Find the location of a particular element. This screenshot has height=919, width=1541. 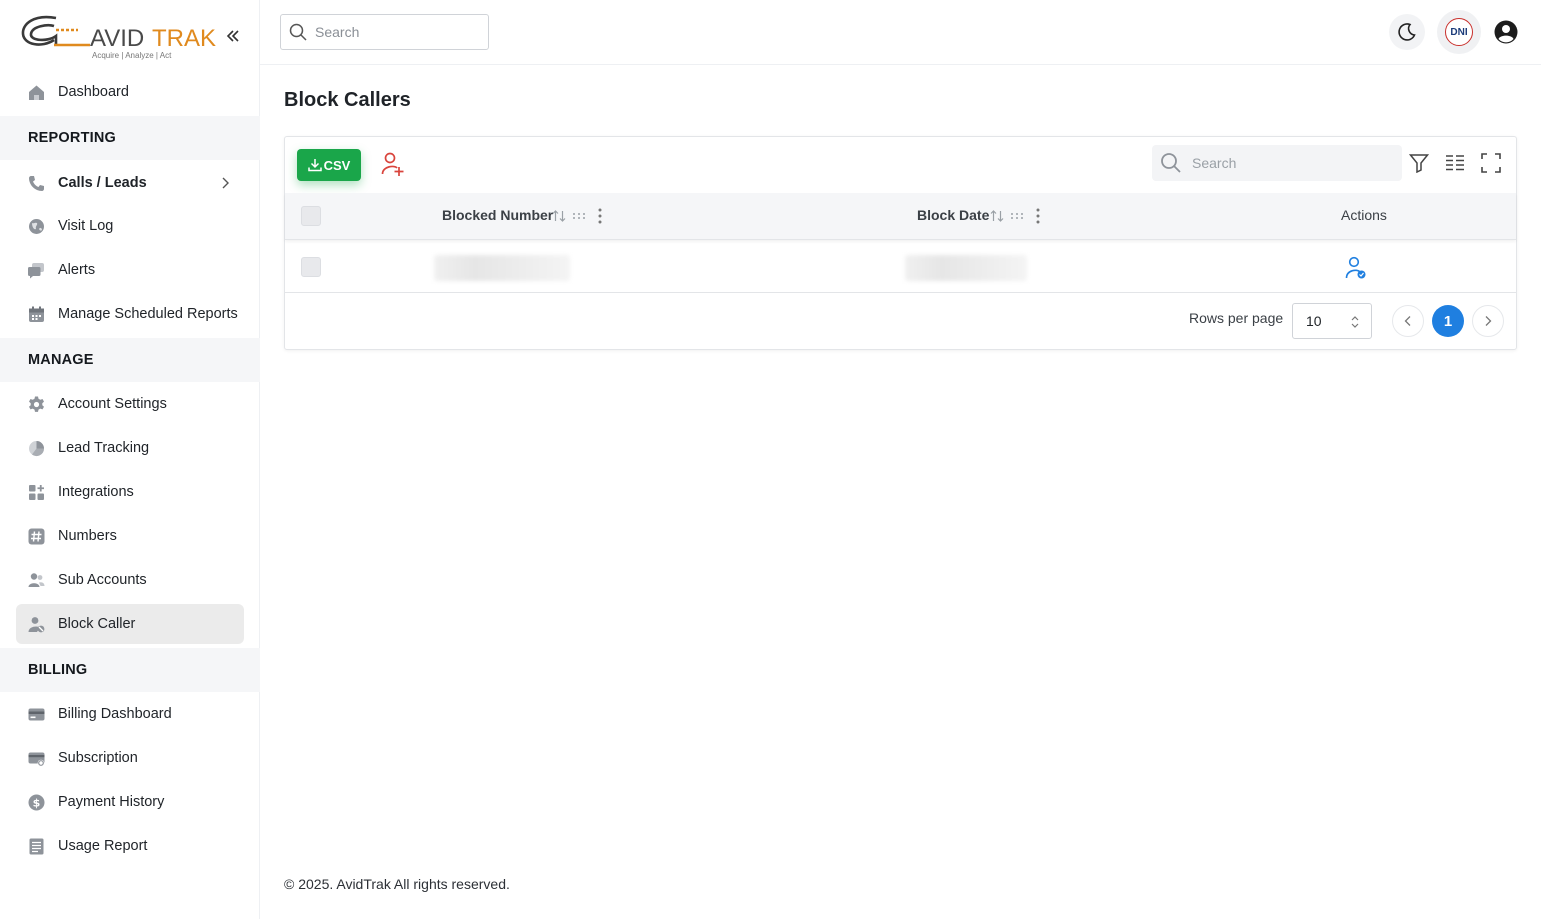

blocked-number-cell is located at coordinates (502, 268).